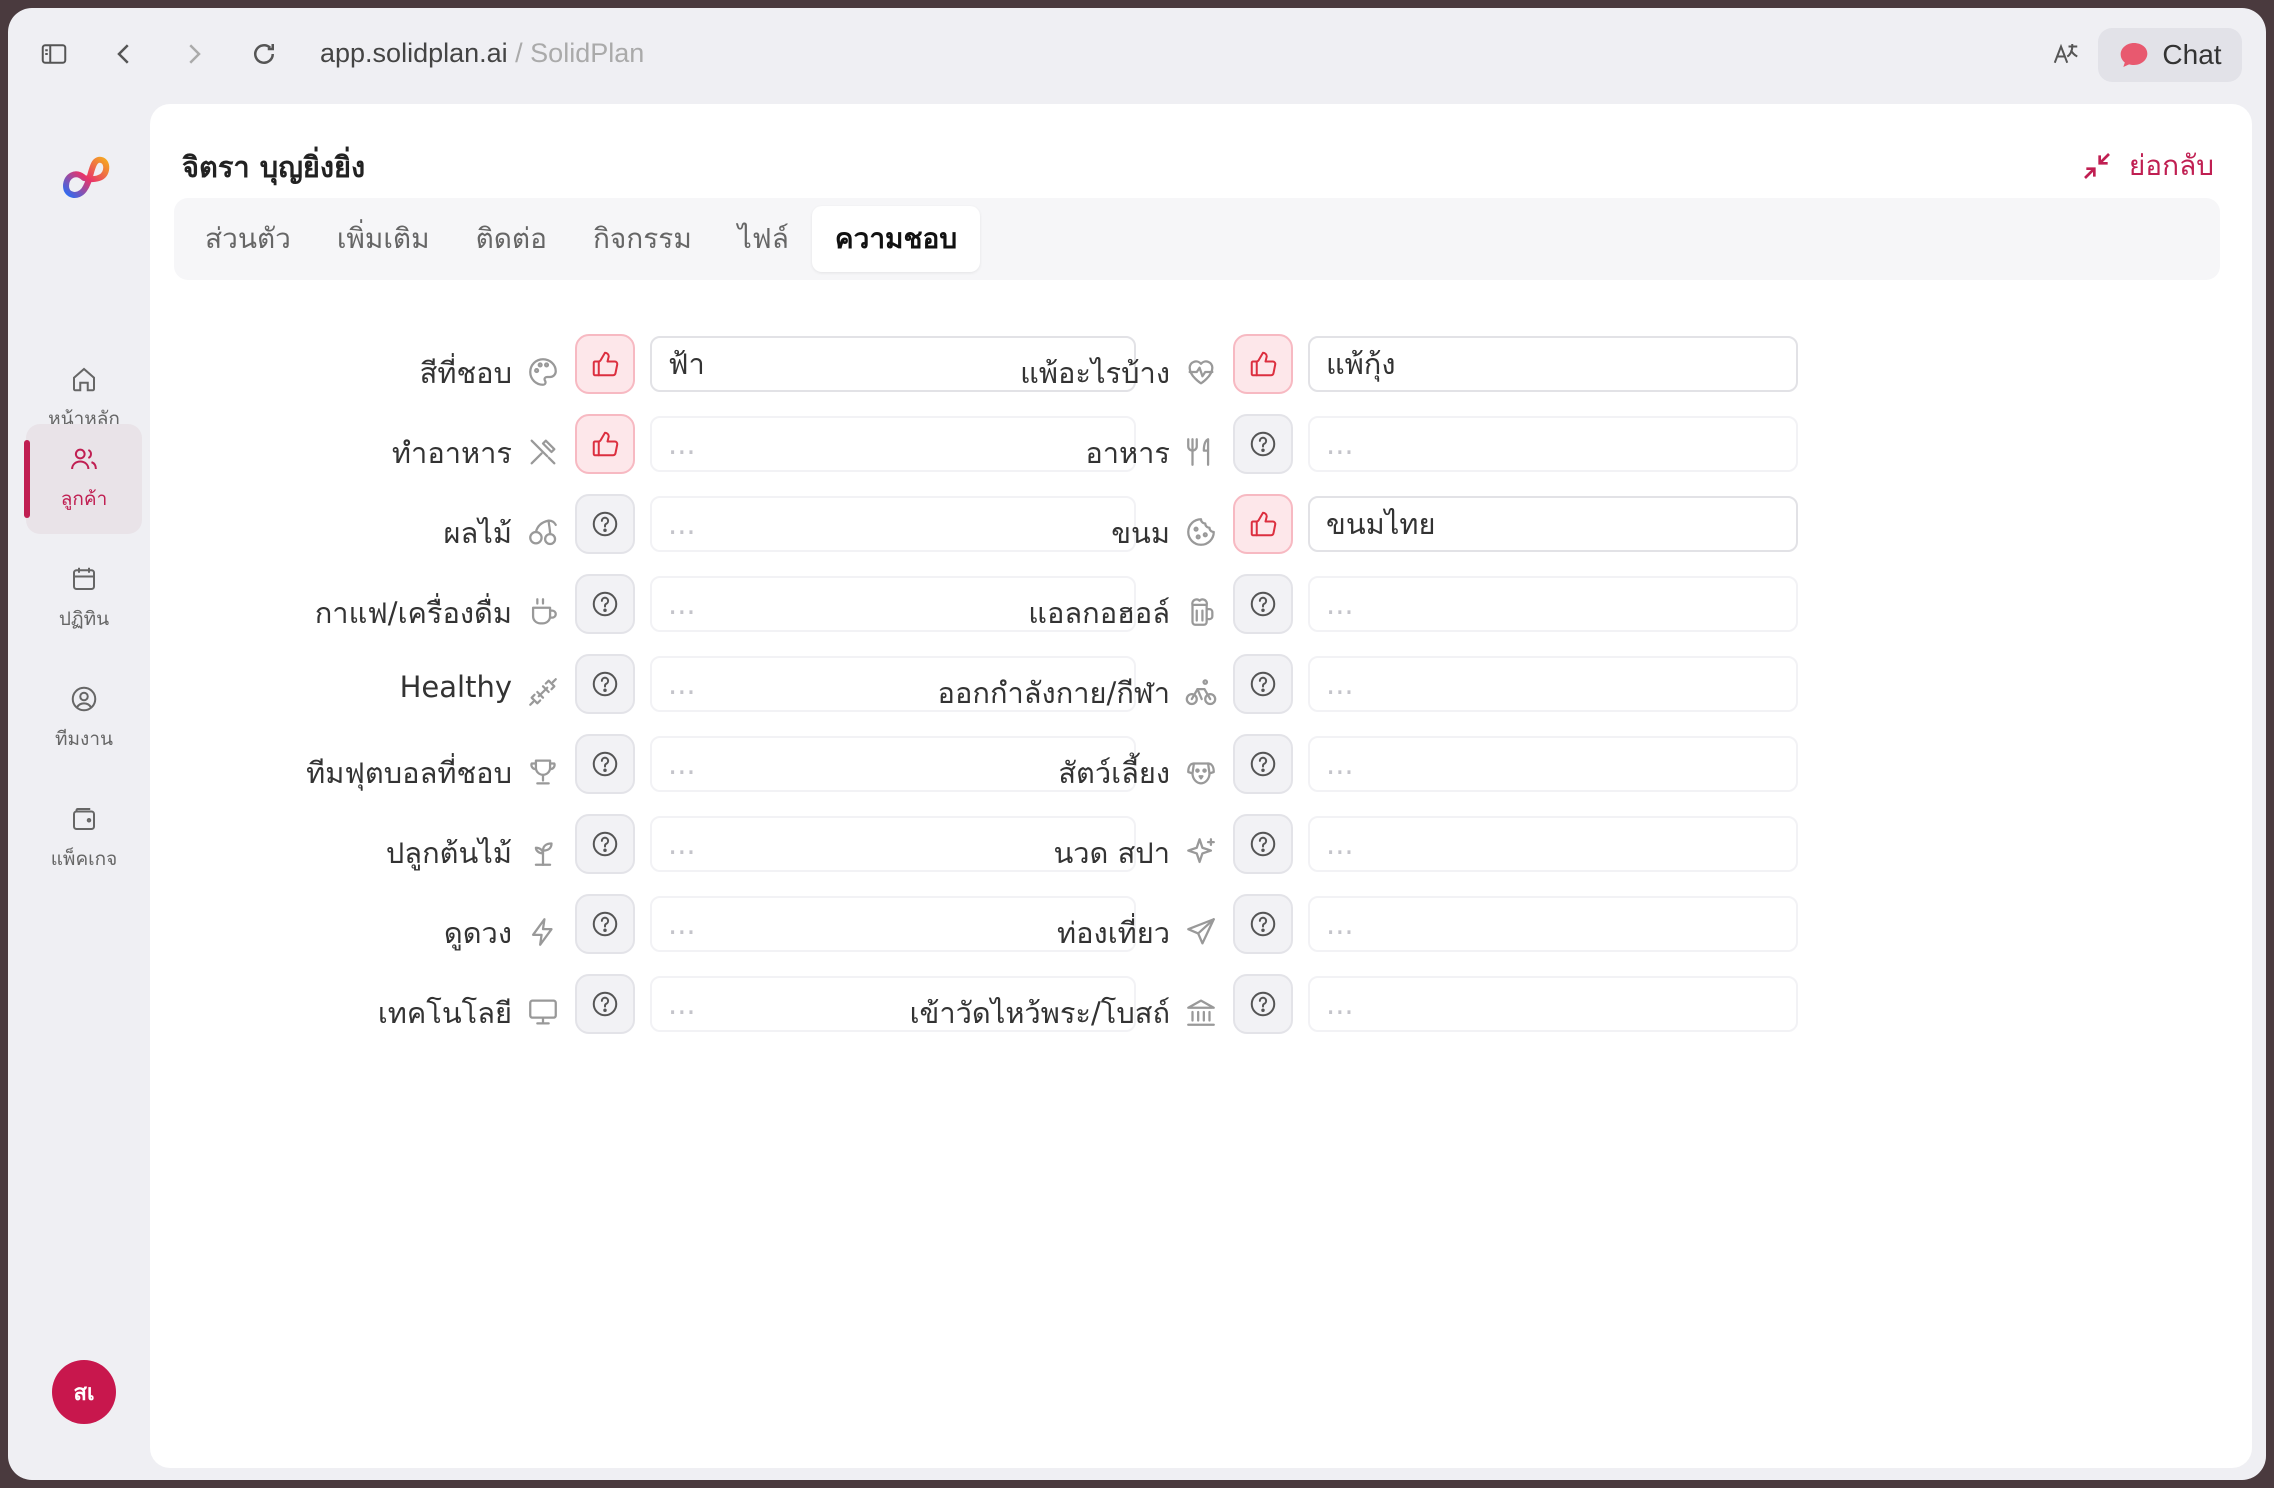 This screenshot has height=1488, width=2274. What do you see at coordinates (2134, 55) in the screenshot?
I see `chat-bubble-icon` at bounding box center [2134, 55].